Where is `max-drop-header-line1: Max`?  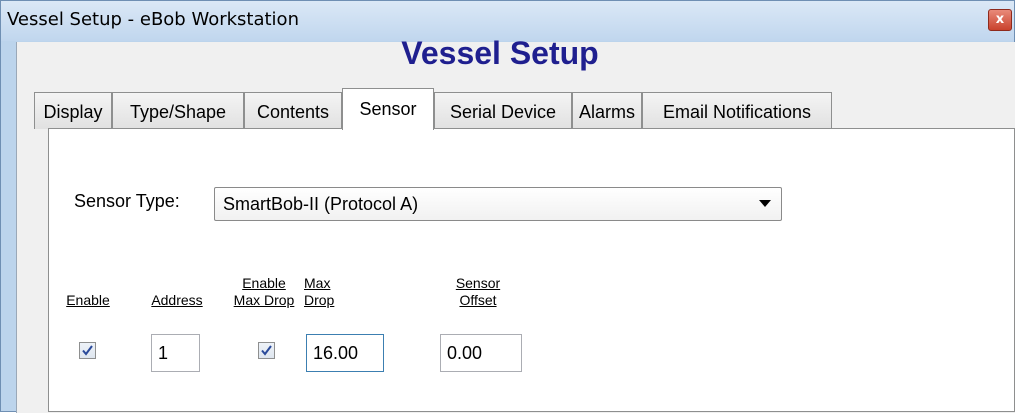 max-drop-header-line1: Max is located at coordinates (317, 283).